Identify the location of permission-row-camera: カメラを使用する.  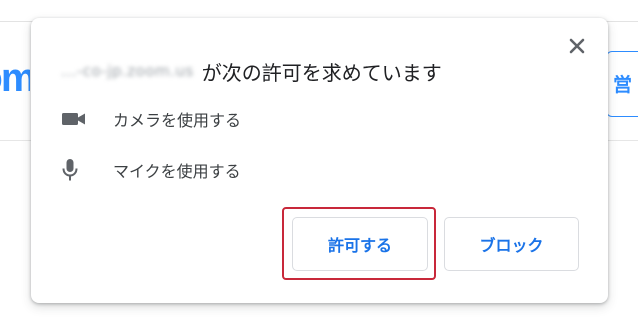
(151, 119).